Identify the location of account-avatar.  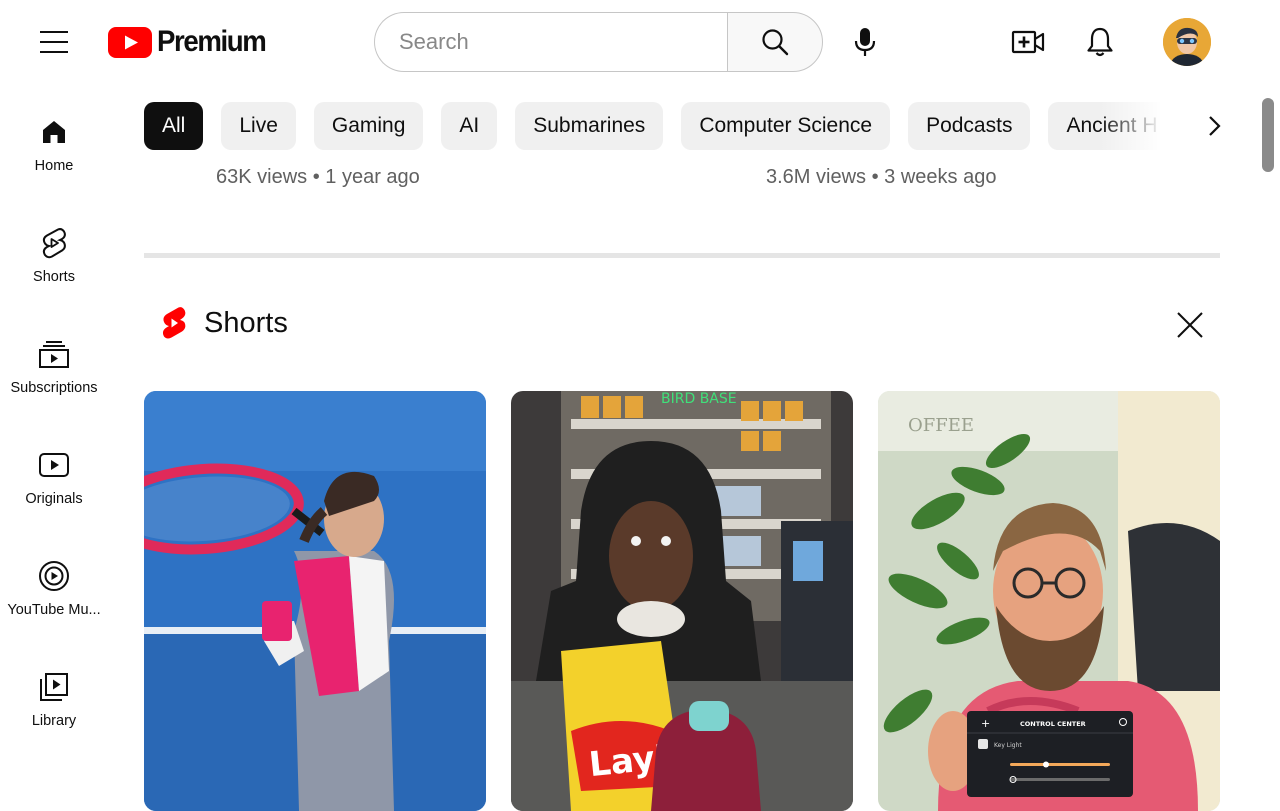
(1187, 42).